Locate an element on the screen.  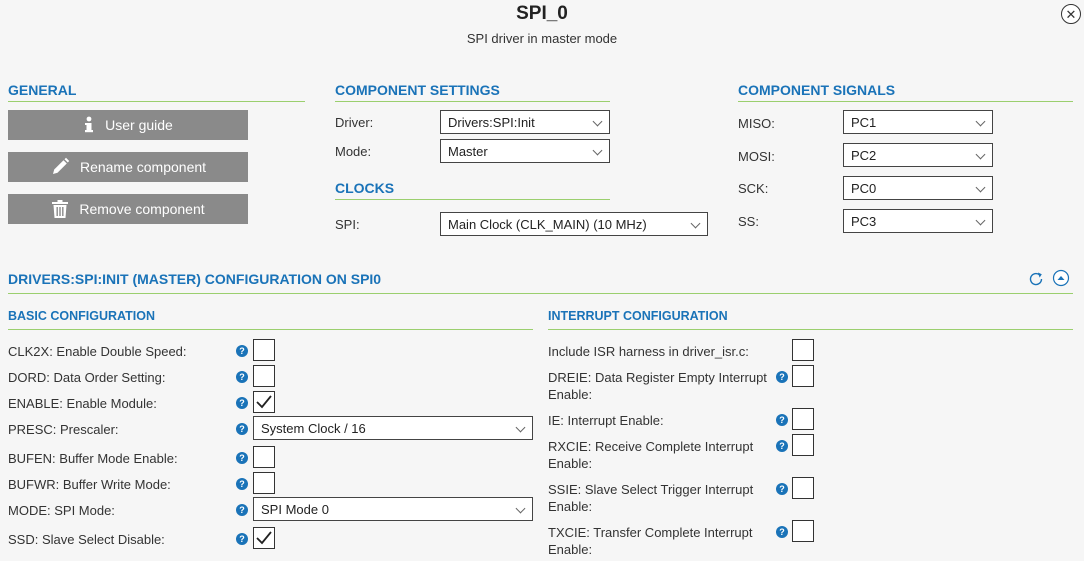
enable-checkbox is located at coordinates (264, 402).